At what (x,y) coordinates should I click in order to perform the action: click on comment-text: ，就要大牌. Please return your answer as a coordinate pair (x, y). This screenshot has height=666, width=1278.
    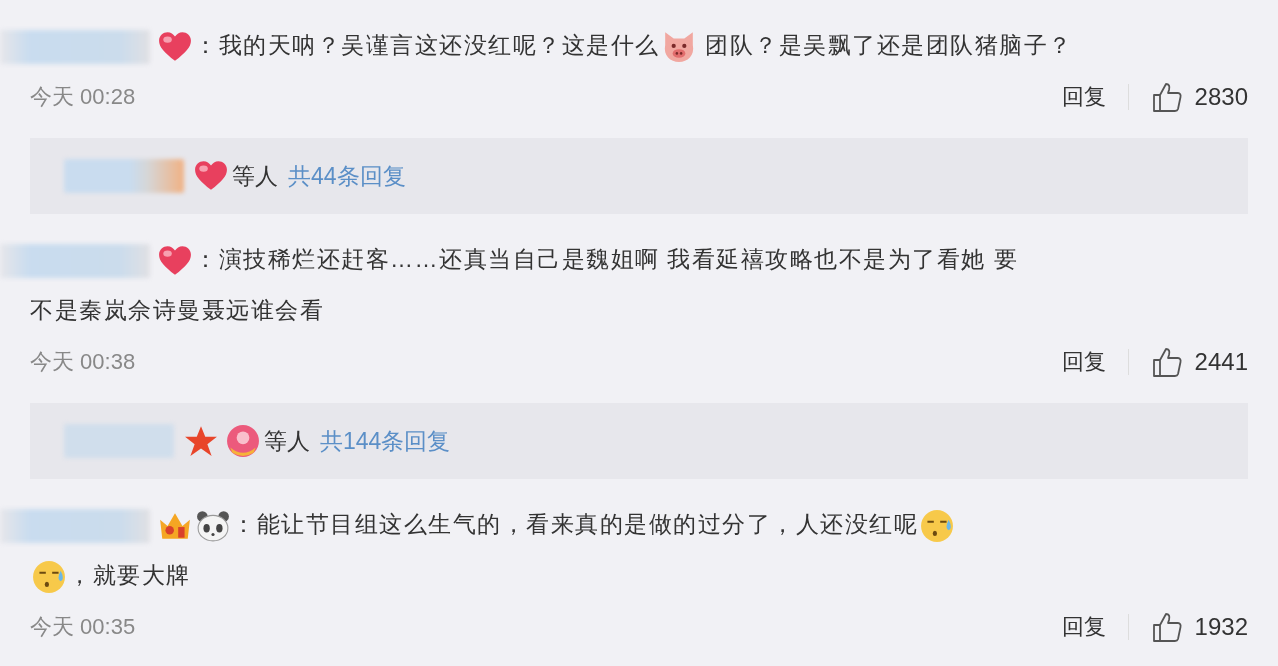
    Looking at the image, I should click on (129, 575).